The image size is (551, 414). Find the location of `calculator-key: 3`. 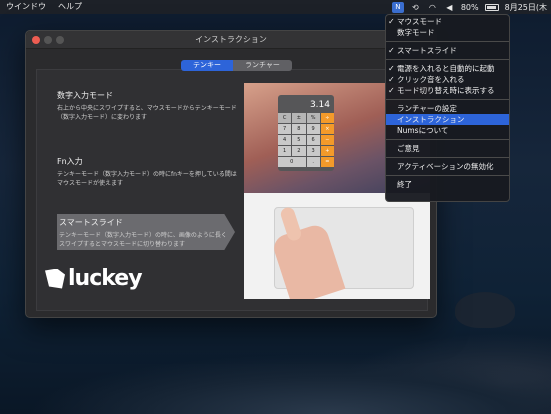

calculator-key: 3 is located at coordinates (313, 151).